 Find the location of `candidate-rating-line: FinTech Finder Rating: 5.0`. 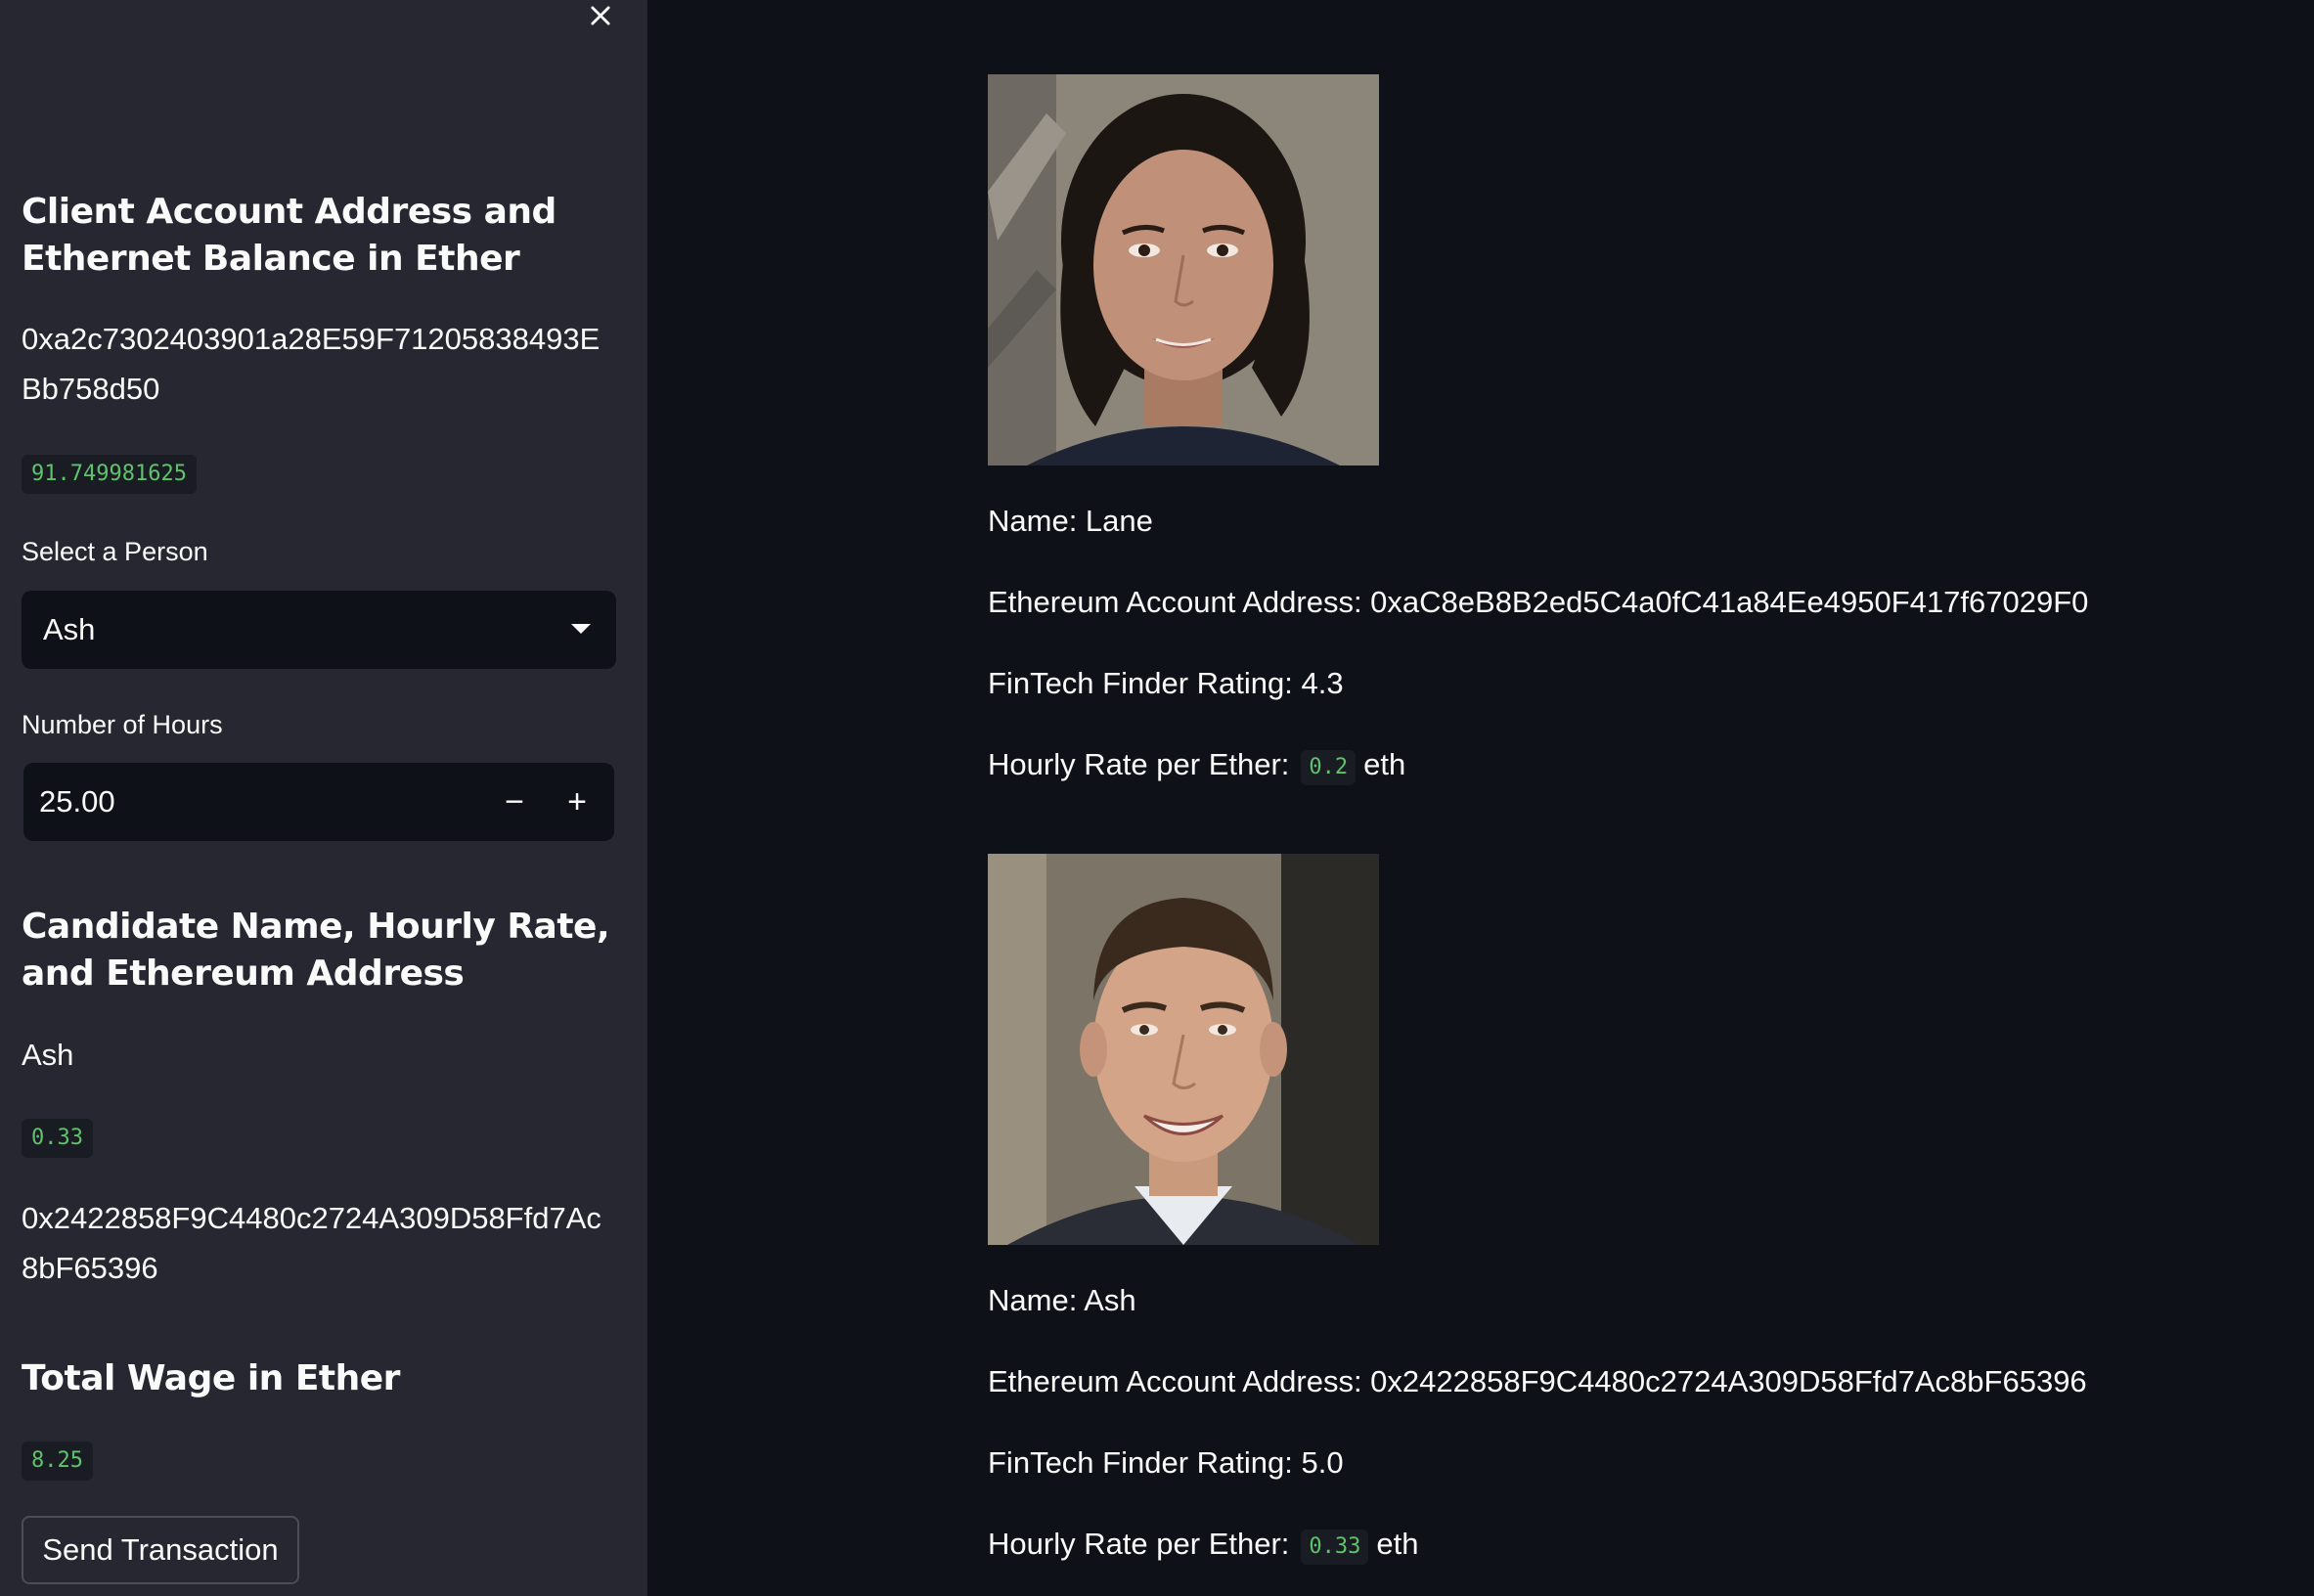

candidate-rating-line: FinTech Finder Rating: 5.0 is located at coordinates (1166, 1462).